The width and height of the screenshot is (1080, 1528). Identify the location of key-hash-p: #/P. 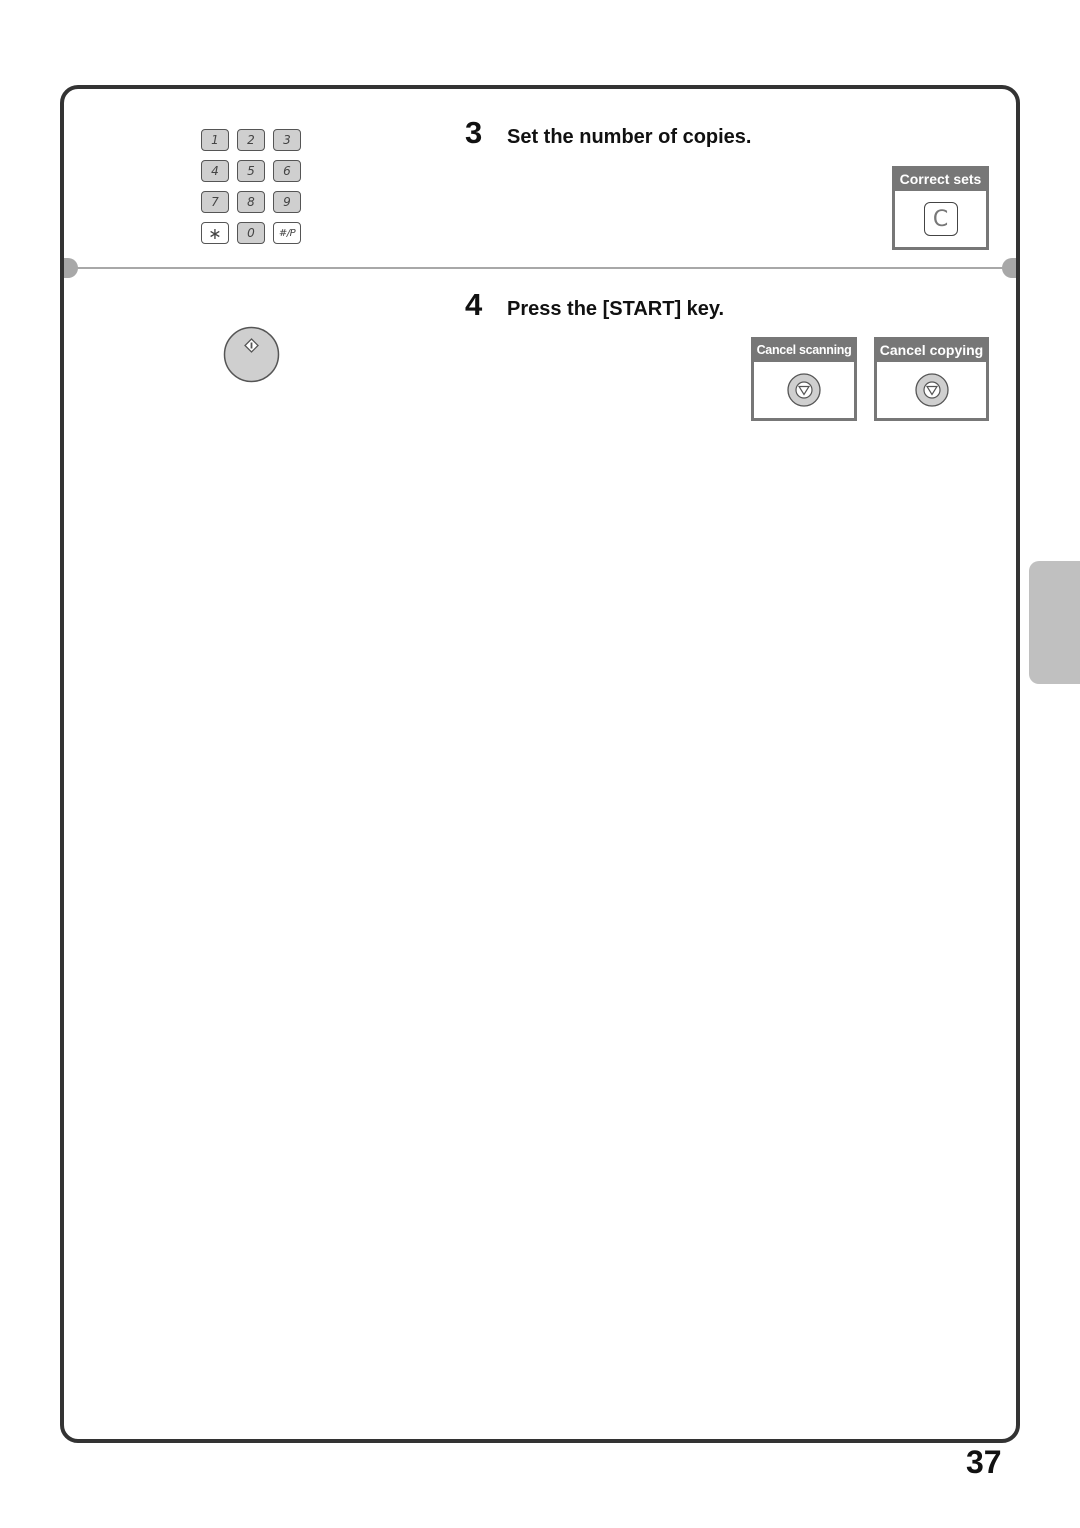
(287, 233).